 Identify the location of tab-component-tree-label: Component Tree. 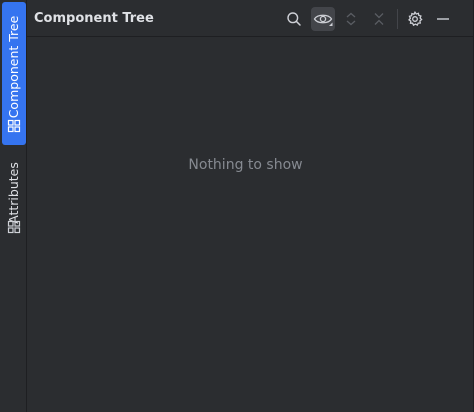
(13, 67).